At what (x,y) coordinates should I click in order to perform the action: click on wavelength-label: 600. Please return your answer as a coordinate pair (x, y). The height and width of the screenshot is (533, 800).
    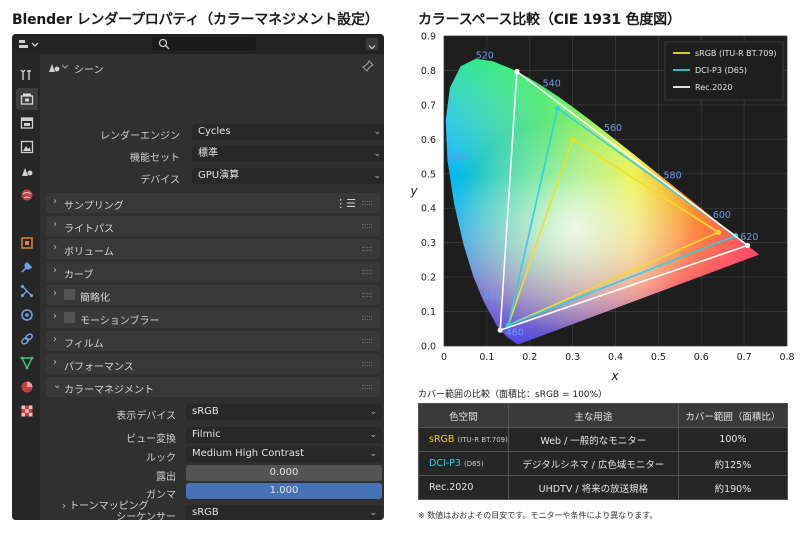
    Looking at the image, I should click on (722, 215).